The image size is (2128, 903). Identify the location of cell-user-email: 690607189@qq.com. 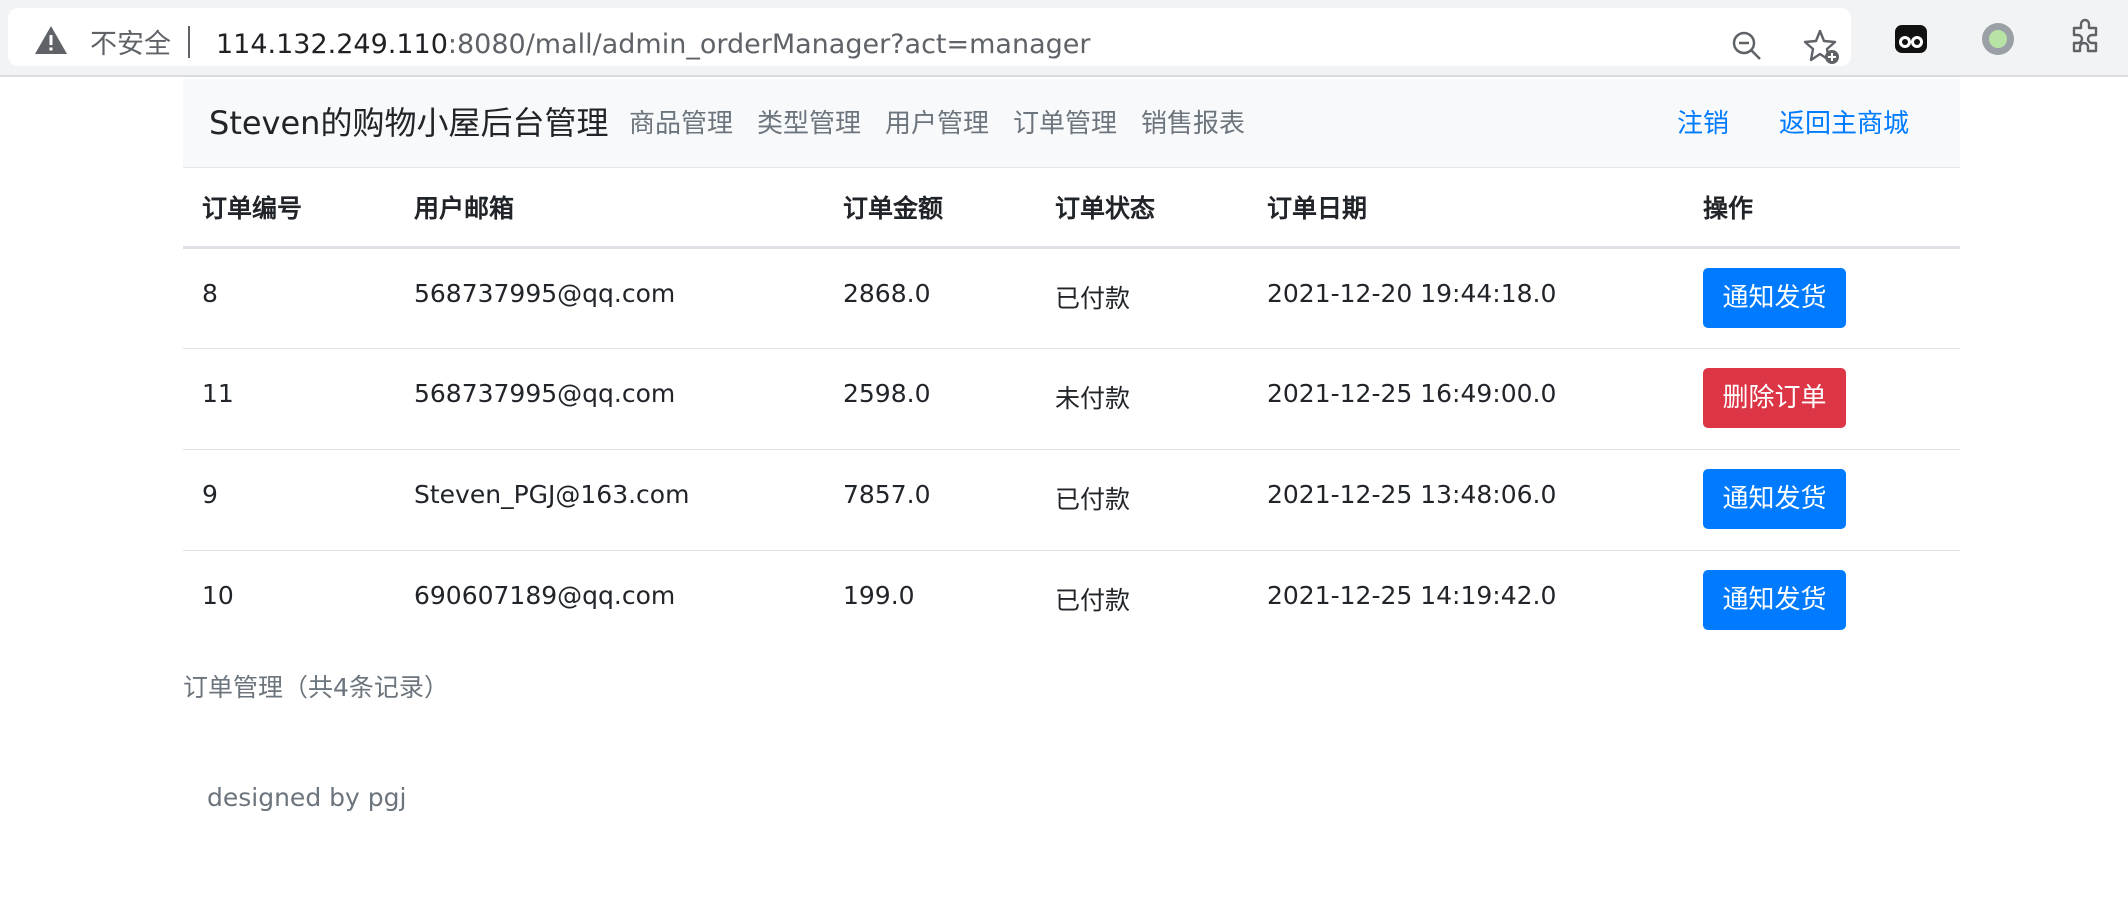
(545, 595).